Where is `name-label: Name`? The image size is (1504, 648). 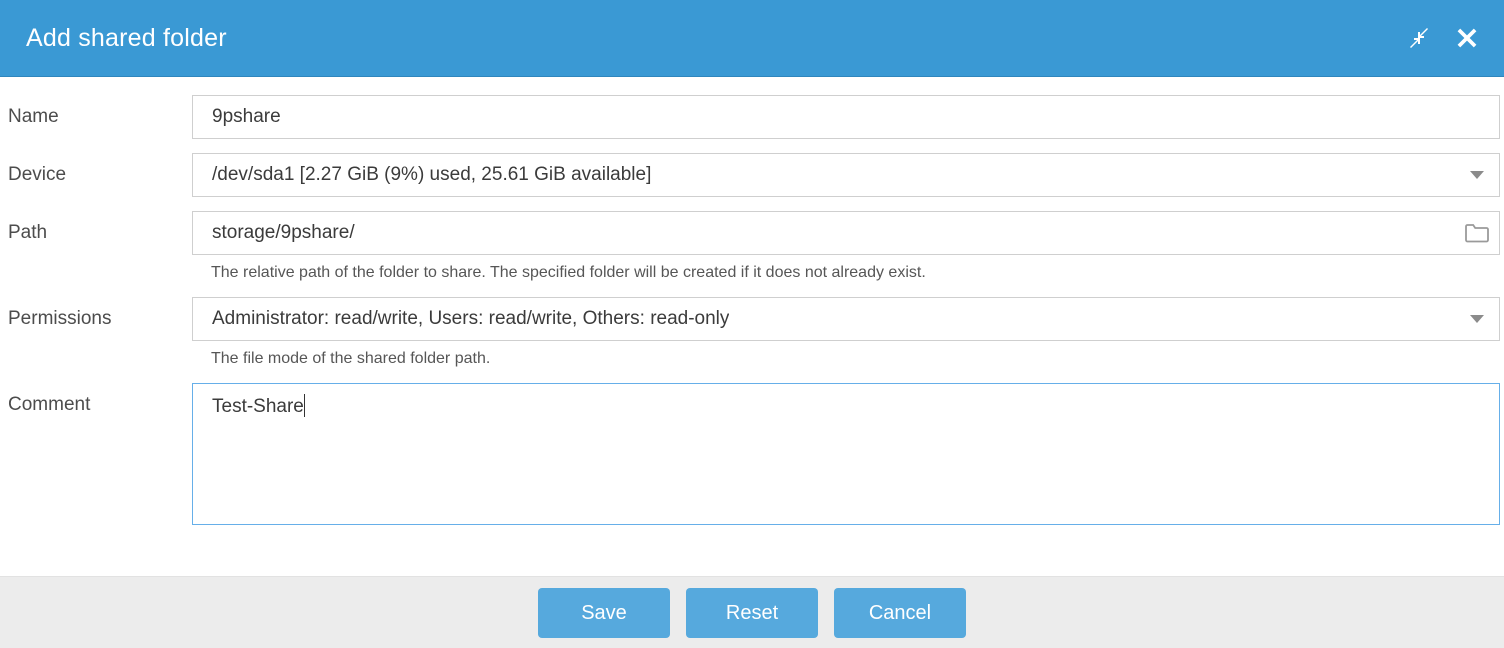 name-label: Name is located at coordinates (33, 116).